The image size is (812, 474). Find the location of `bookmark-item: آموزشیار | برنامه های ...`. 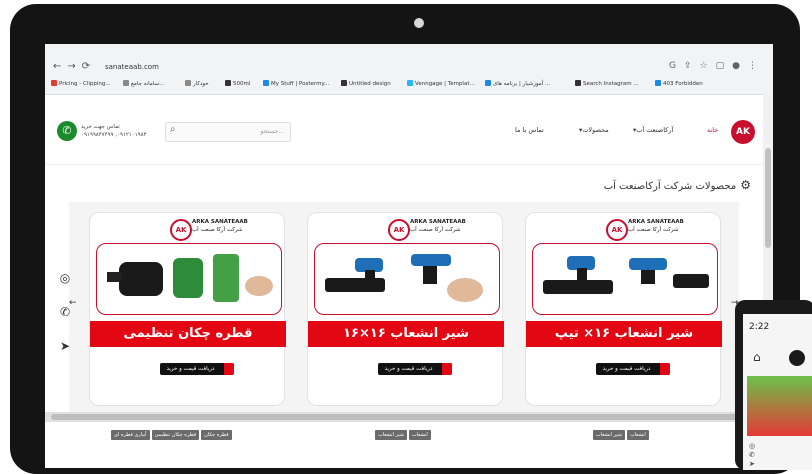

bookmark-item: آموزشیار | برنامه های ... is located at coordinates (517, 83).